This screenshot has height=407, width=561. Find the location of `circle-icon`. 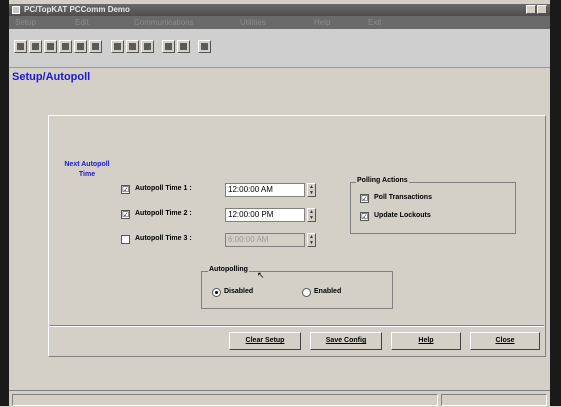

circle-icon is located at coordinates (95, 46).